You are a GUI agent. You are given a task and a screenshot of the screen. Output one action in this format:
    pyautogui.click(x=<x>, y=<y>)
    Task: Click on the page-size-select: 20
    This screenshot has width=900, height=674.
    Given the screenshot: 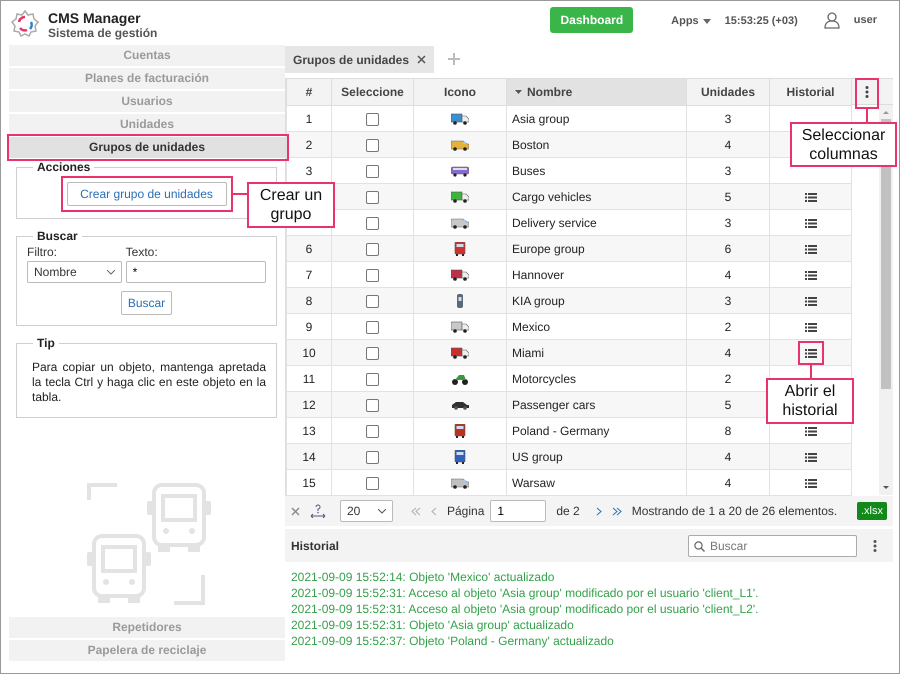 What is the action you would take?
    pyautogui.click(x=366, y=511)
    